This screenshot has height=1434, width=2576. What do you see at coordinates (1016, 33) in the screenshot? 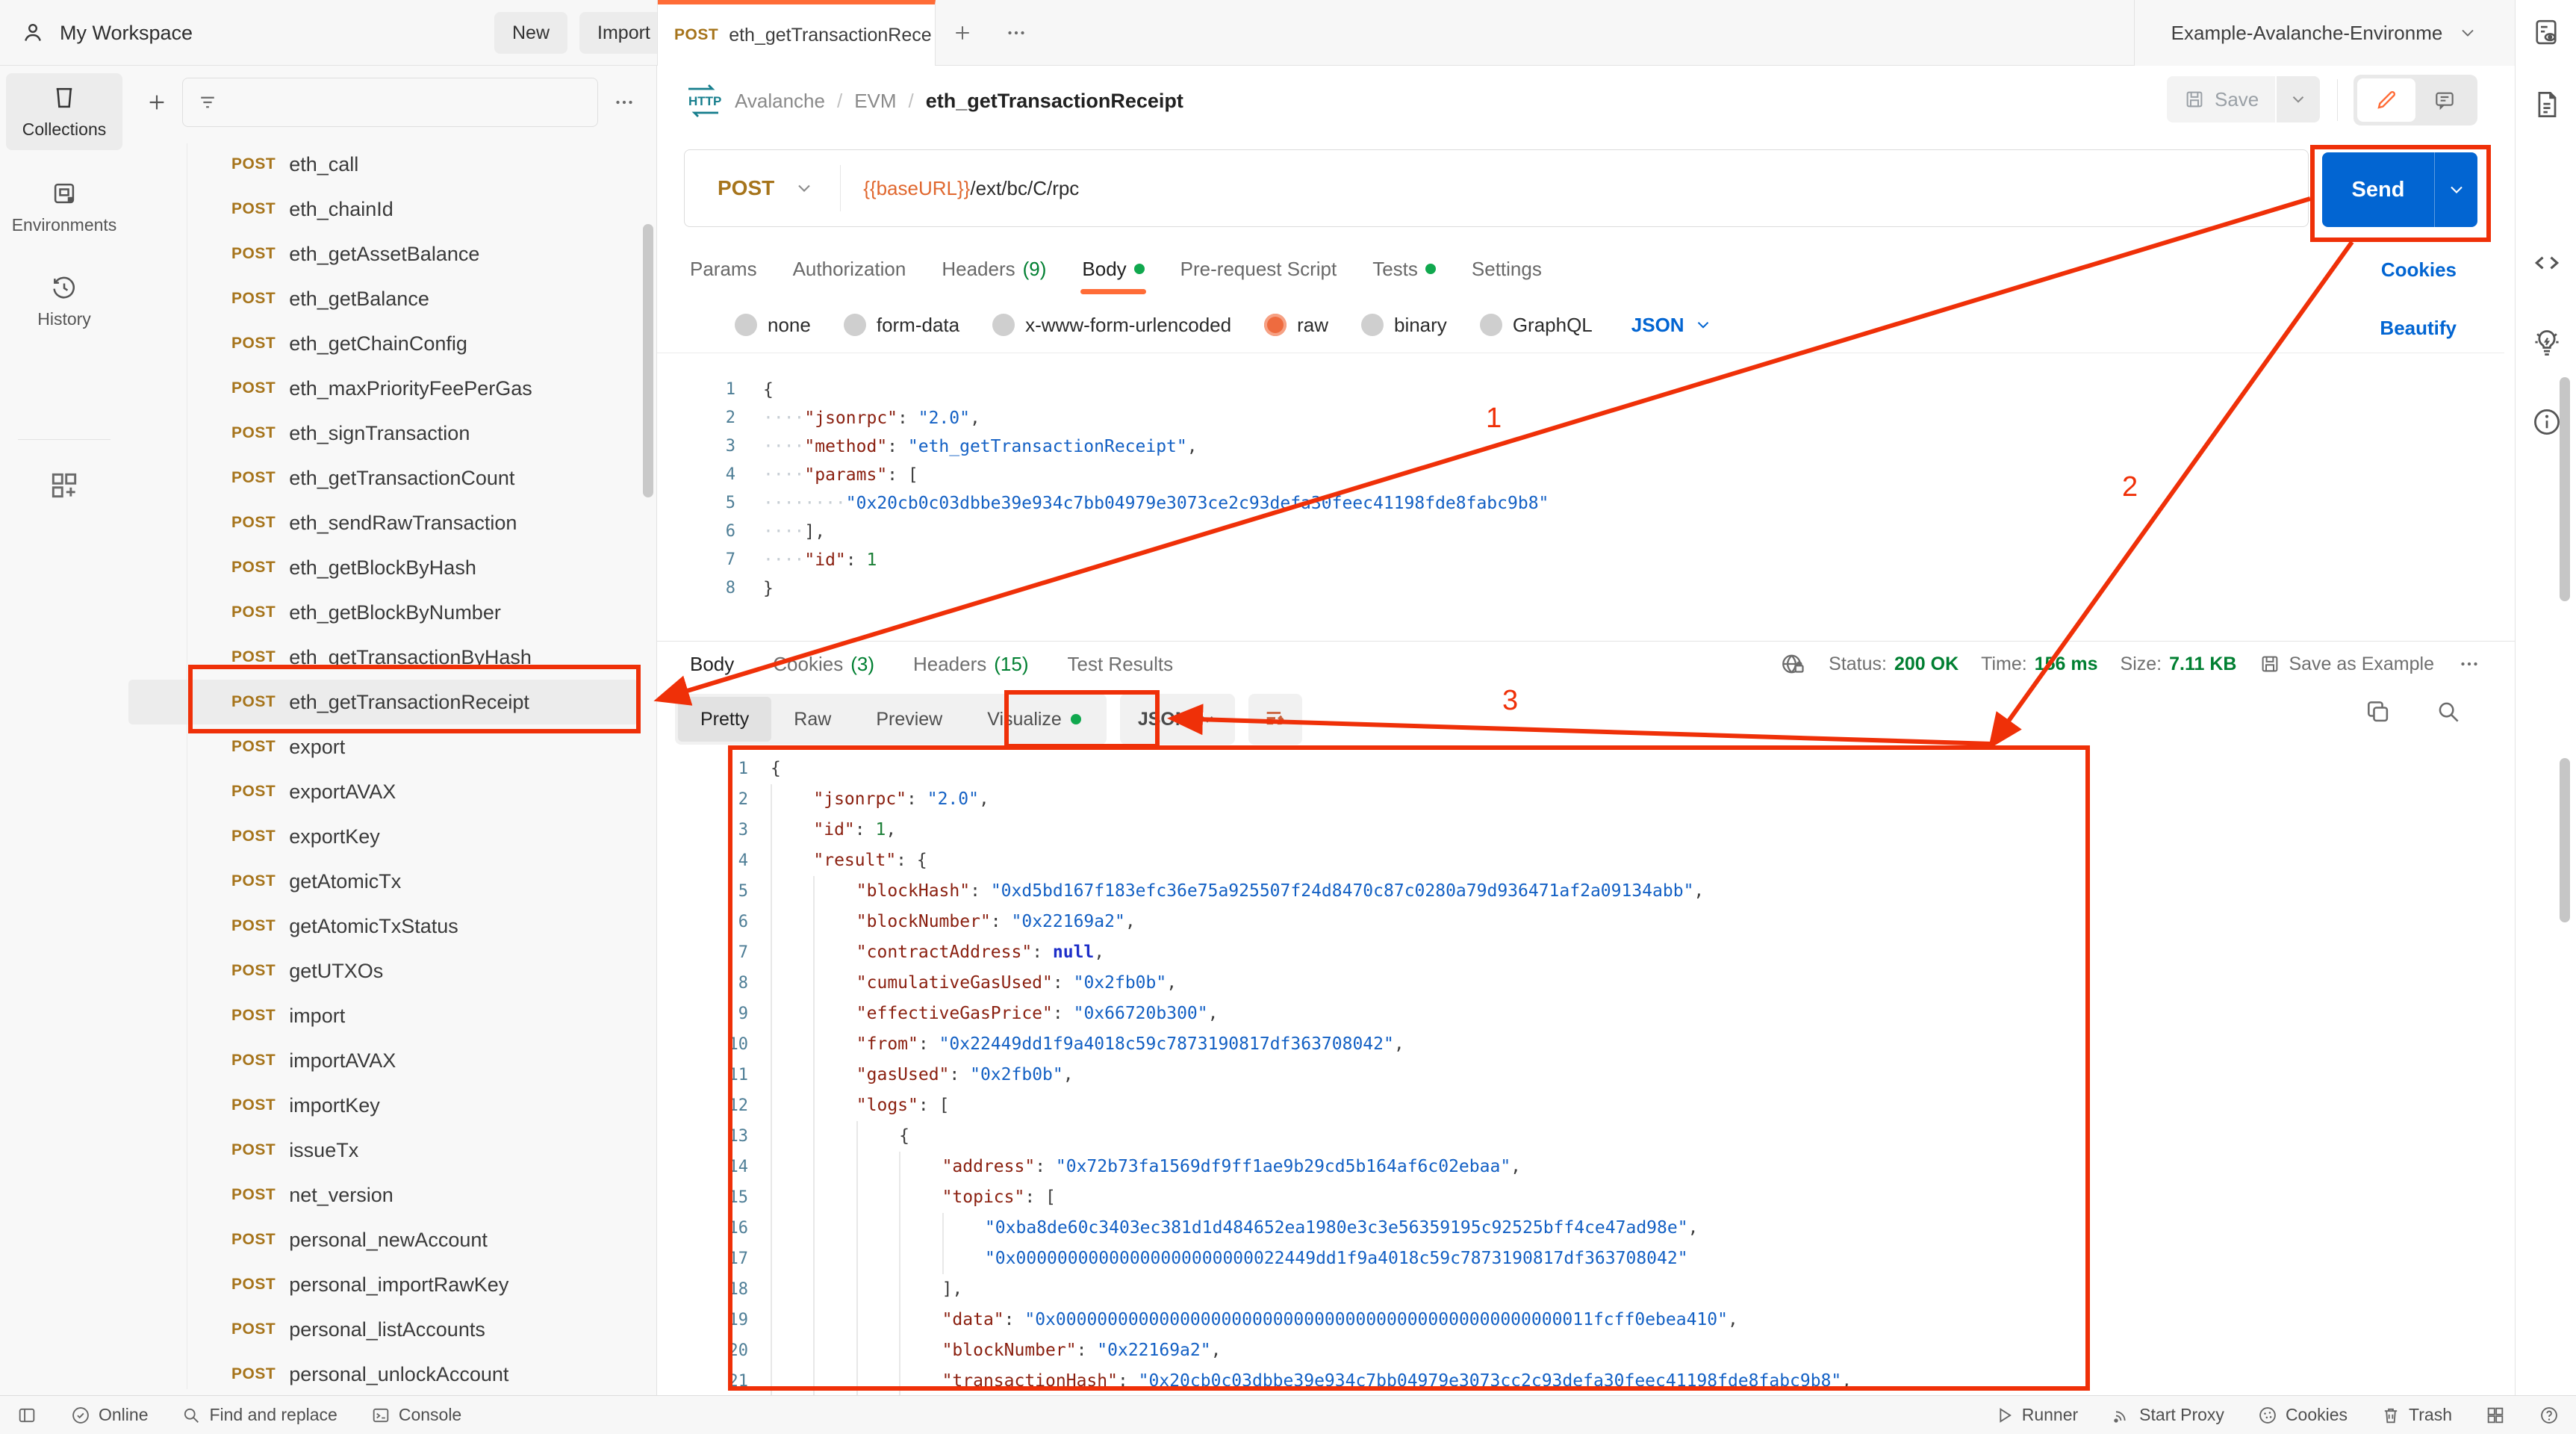
I see `tab-options-button` at bounding box center [1016, 33].